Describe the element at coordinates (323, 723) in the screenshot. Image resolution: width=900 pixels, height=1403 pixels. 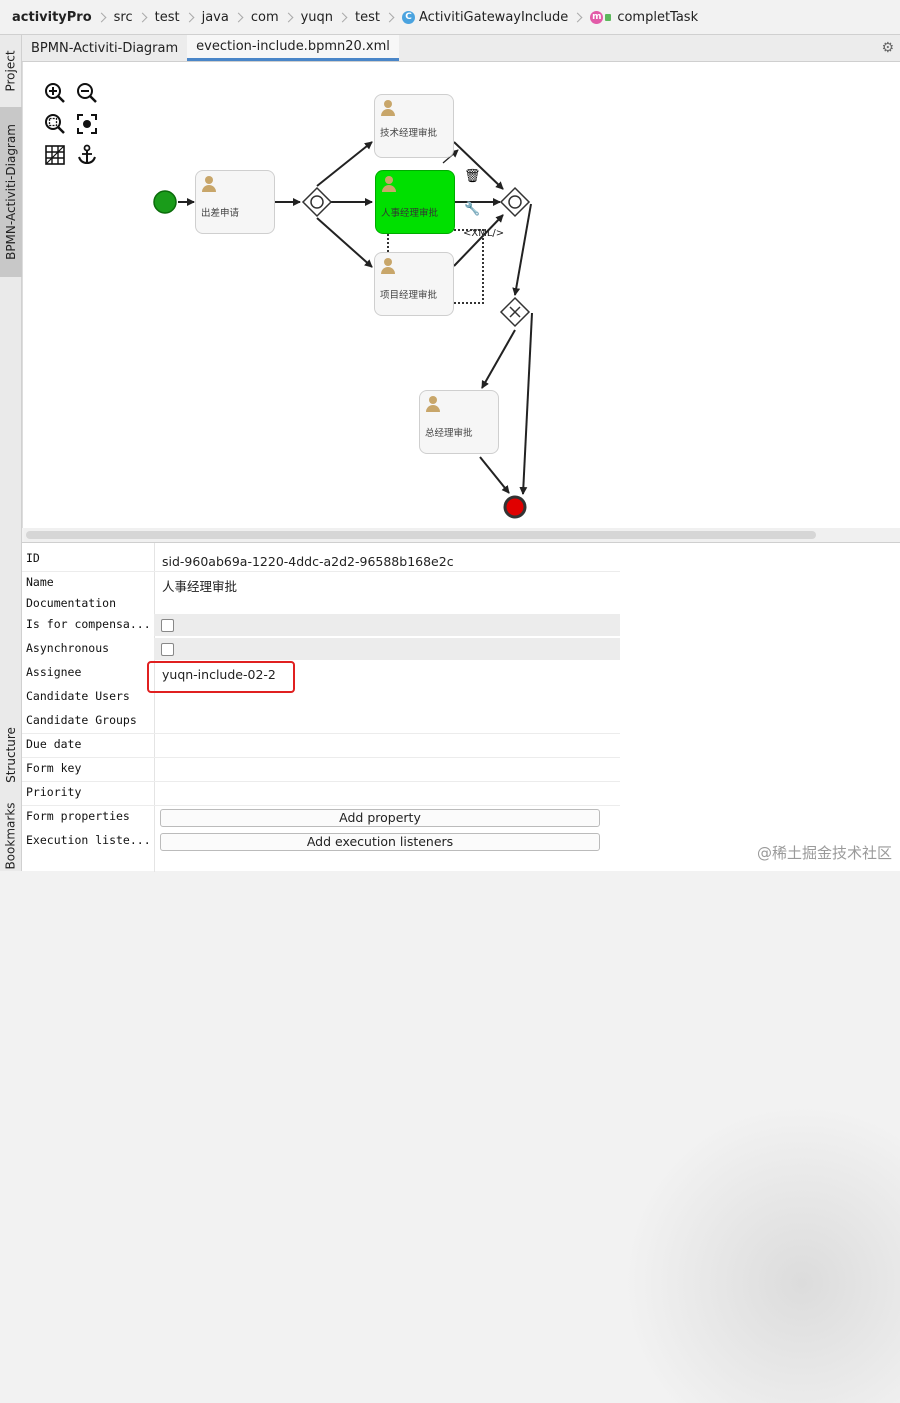
I see `property-row-candidate-groups: Candidate Groups` at that location.